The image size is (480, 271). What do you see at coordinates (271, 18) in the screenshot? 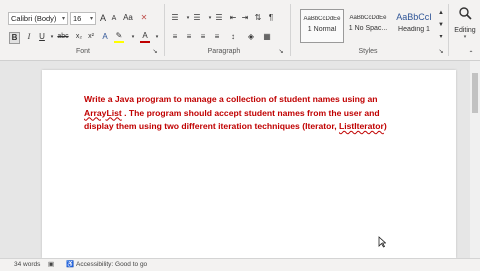
I see `show-formatting-button: ¶` at bounding box center [271, 18].